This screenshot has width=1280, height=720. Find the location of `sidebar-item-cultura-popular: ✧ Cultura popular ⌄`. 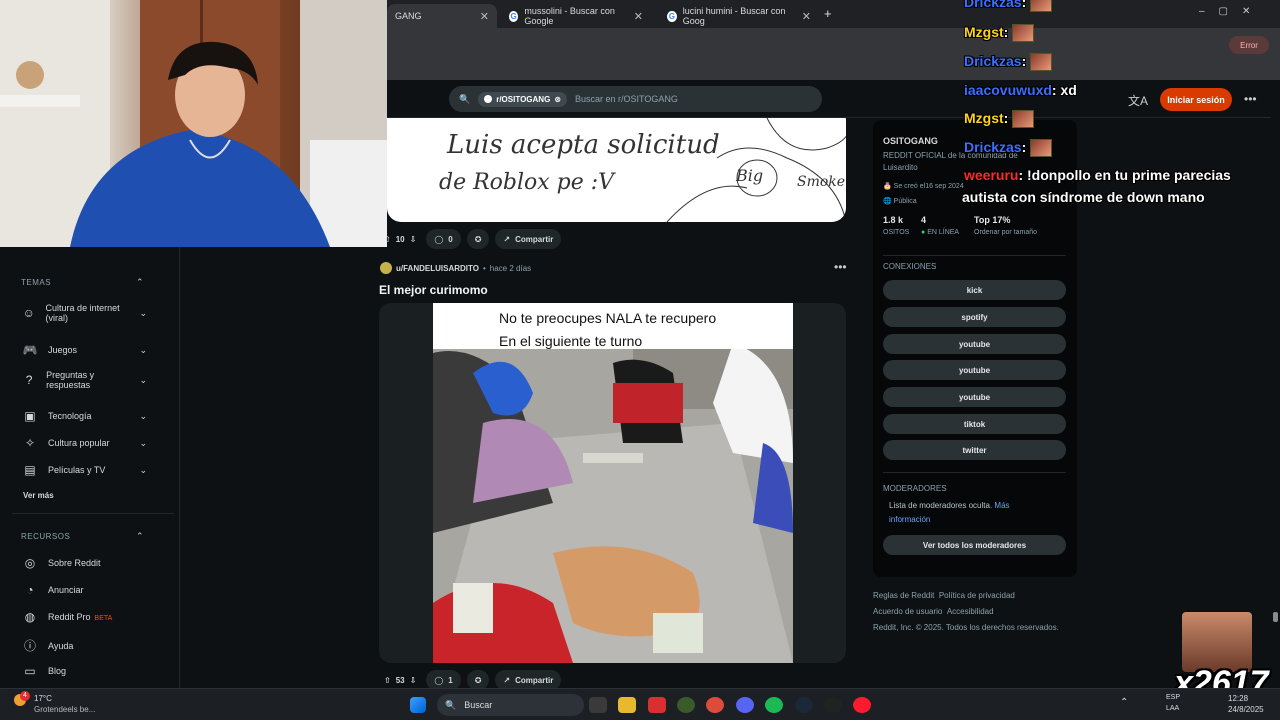

sidebar-item-cultura-popular: ✧ Cultura popular ⌄ is located at coordinates (84, 443).